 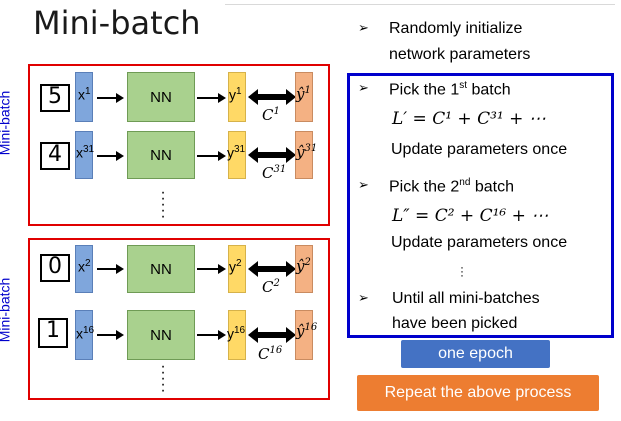 I want to click on digit-image: 4, so click(x=55, y=156).